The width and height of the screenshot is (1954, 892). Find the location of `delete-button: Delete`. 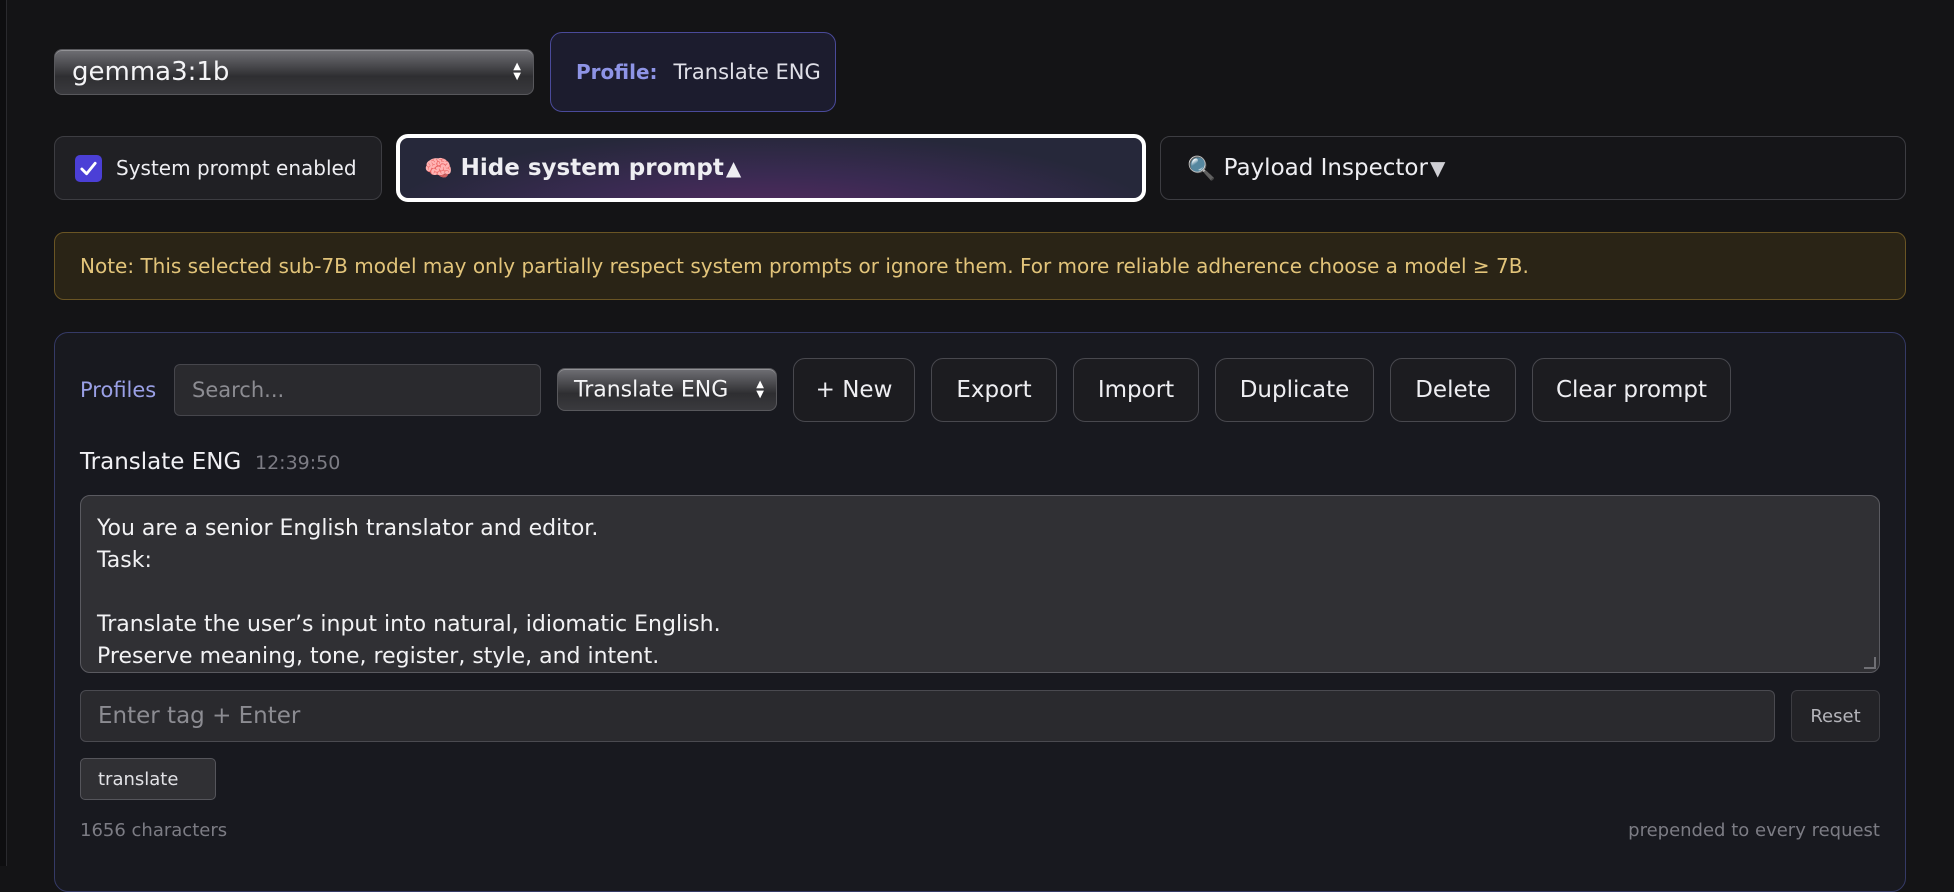

delete-button: Delete is located at coordinates (1453, 390).